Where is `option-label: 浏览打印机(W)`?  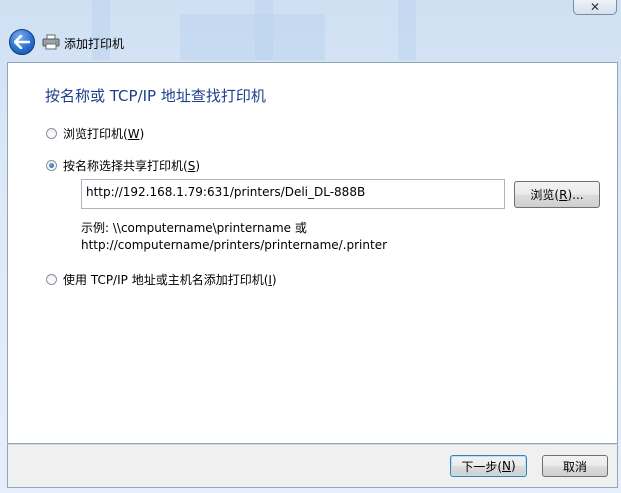
option-label: 浏览打印机(W) is located at coordinates (104, 134).